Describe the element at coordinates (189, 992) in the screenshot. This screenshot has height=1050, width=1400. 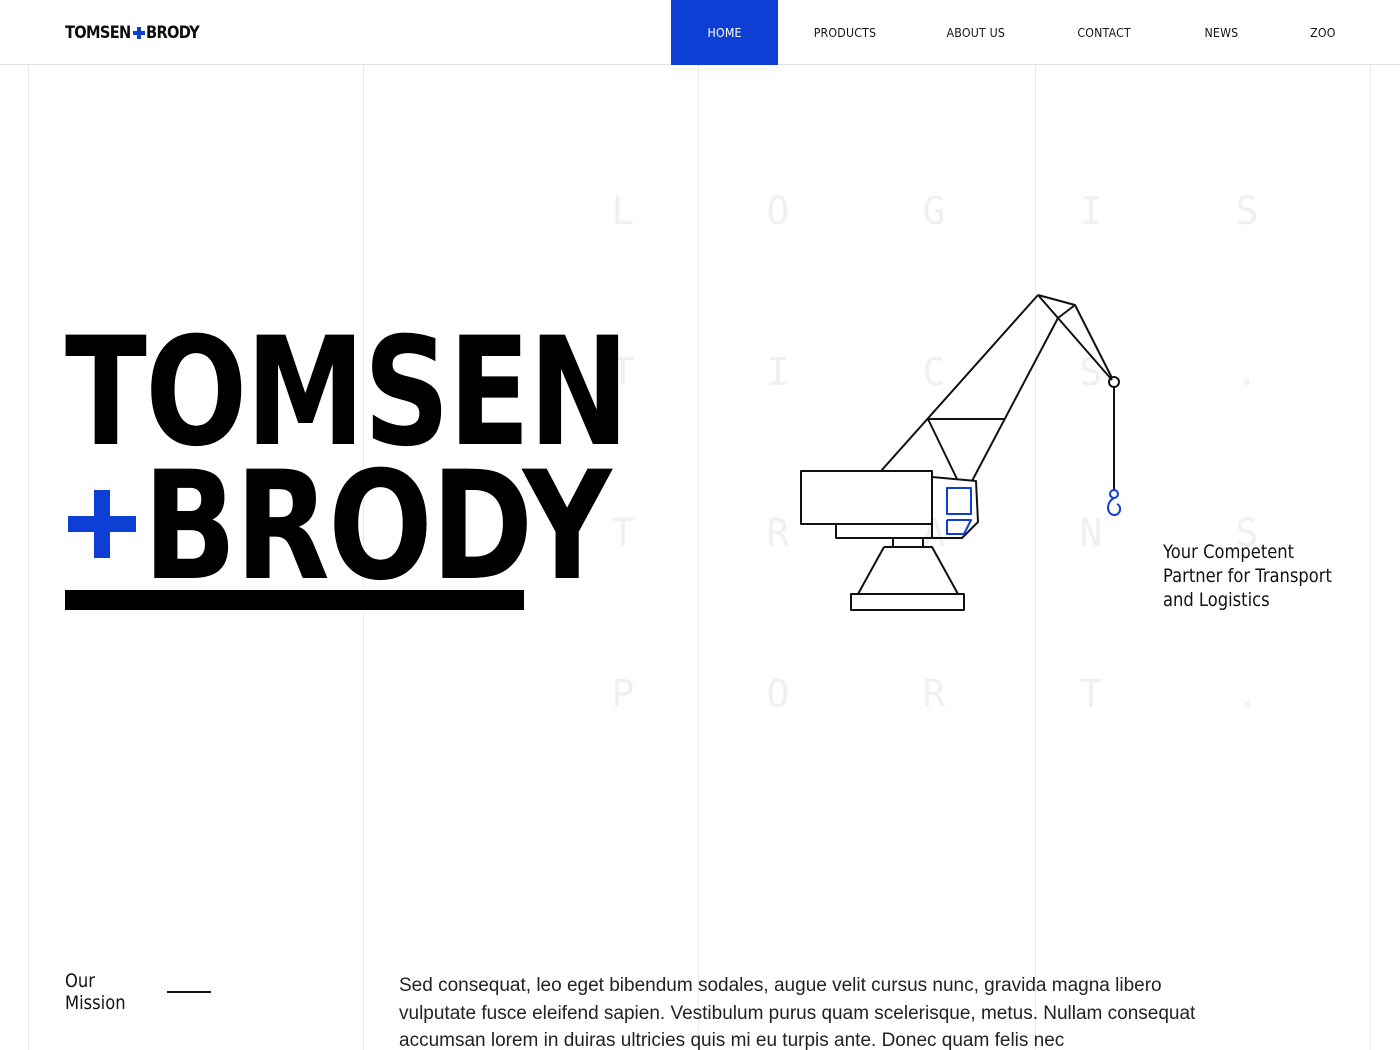
I see `mission-dash` at that location.